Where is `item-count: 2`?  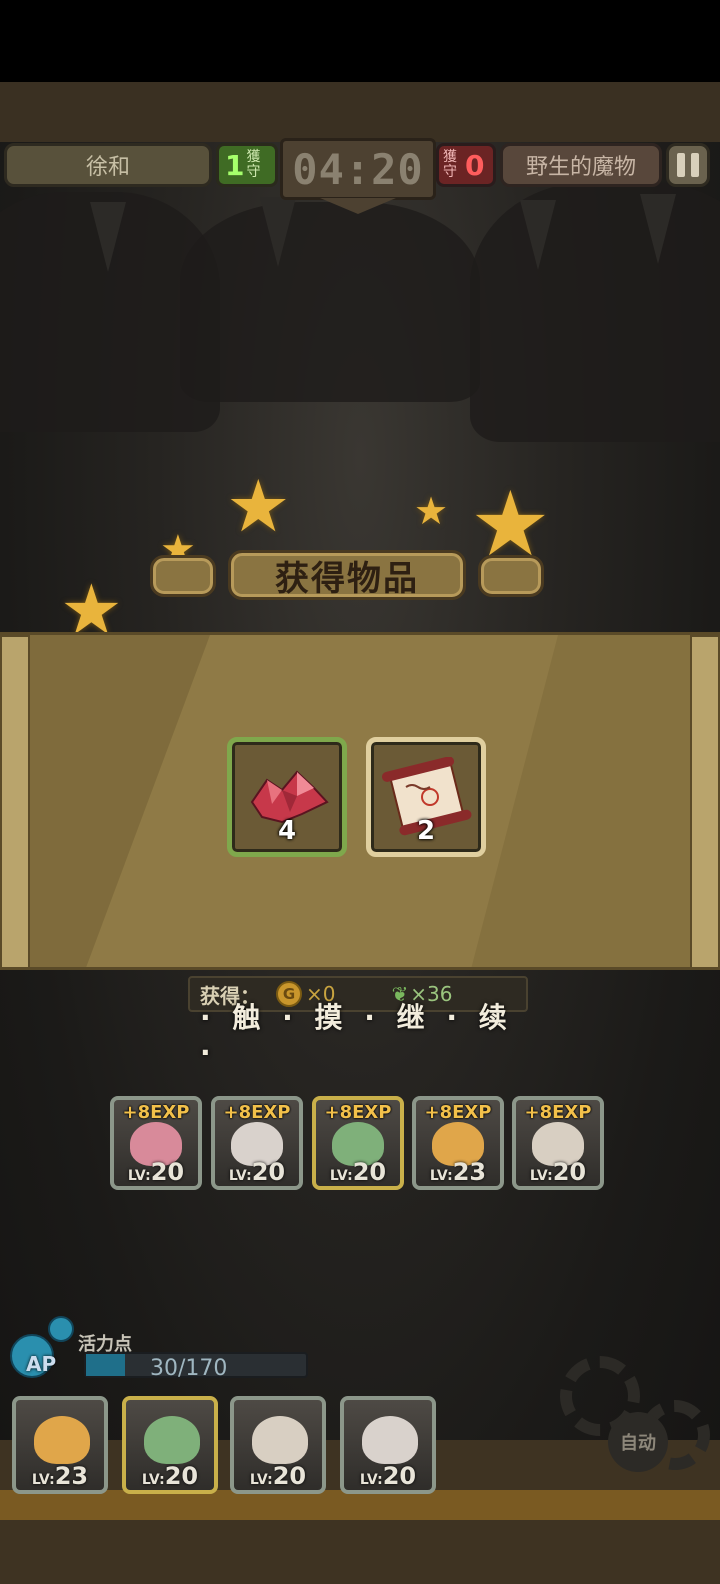
item-count: 2 is located at coordinates (426, 831).